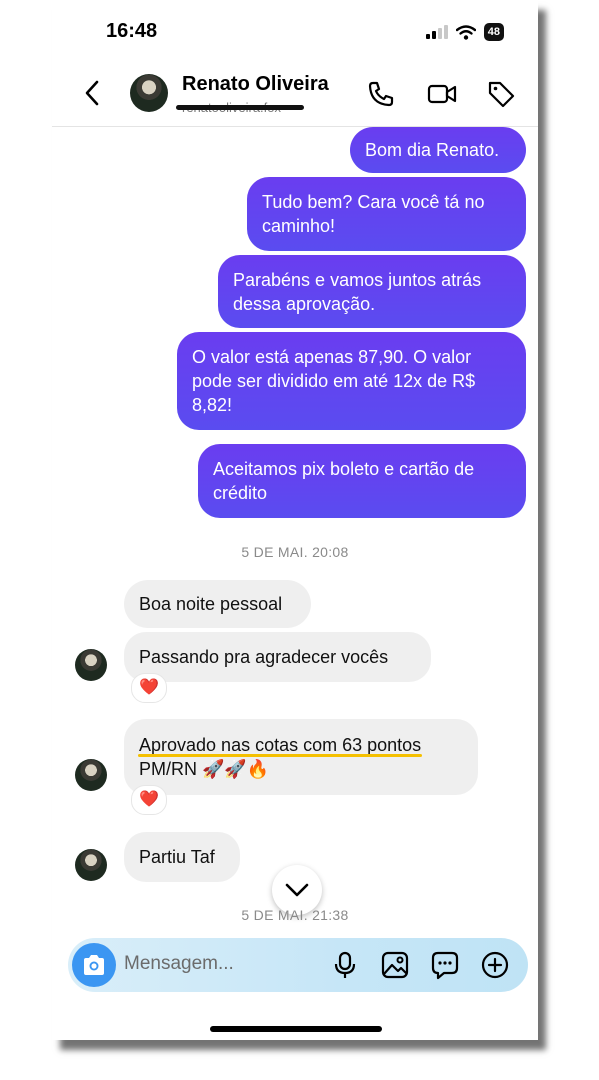  I want to click on sticker-chat-icon, so click(445, 965).